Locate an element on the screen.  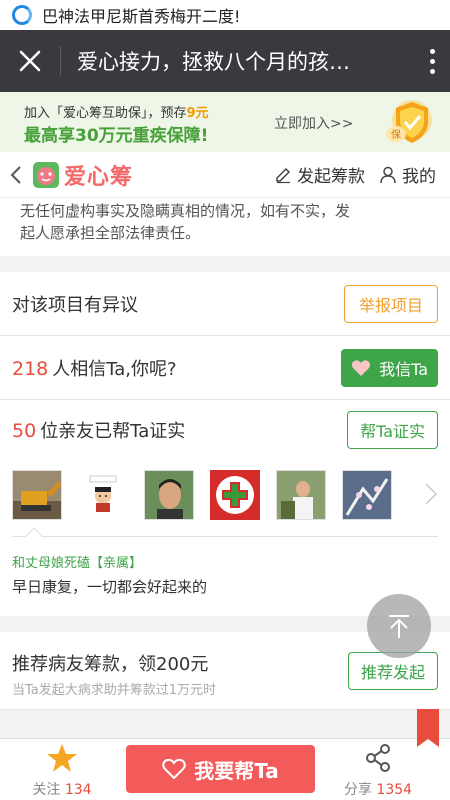
back-button is located at coordinates (16, 175).